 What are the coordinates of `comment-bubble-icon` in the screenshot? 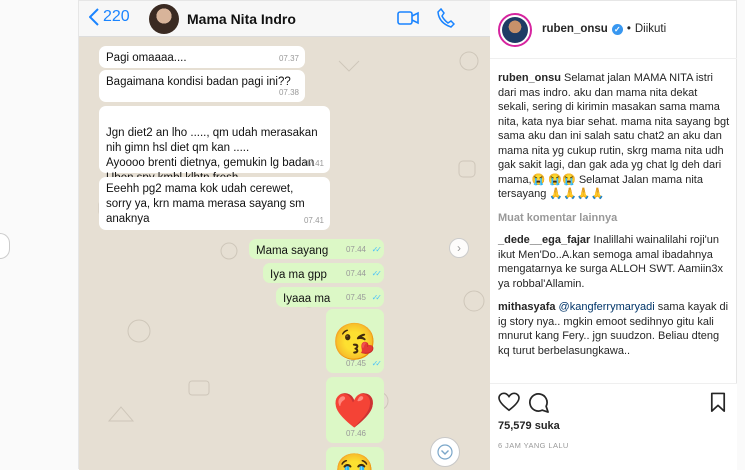 It's located at (538, 402).